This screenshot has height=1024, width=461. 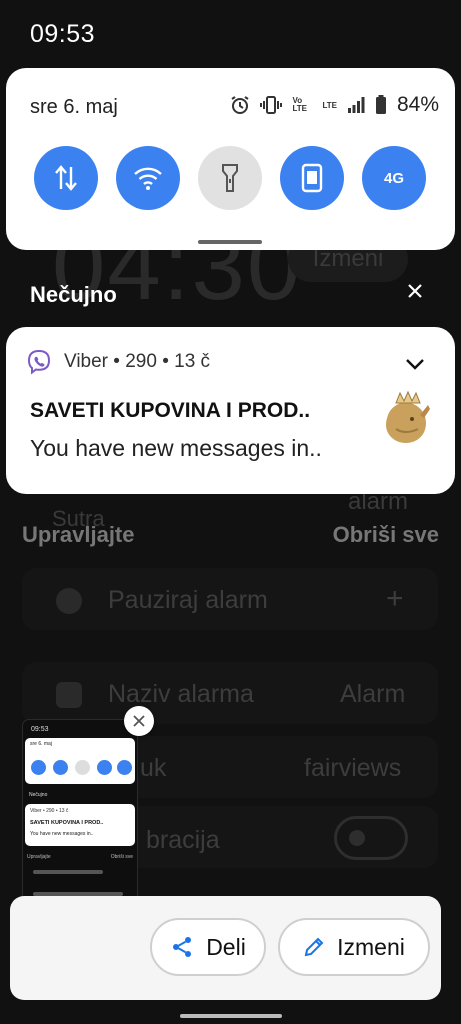 What do you see at coordinates (373, 694) in the screenshot?
I see `background-name-value: Alarm` at bounding box center [373, 694].